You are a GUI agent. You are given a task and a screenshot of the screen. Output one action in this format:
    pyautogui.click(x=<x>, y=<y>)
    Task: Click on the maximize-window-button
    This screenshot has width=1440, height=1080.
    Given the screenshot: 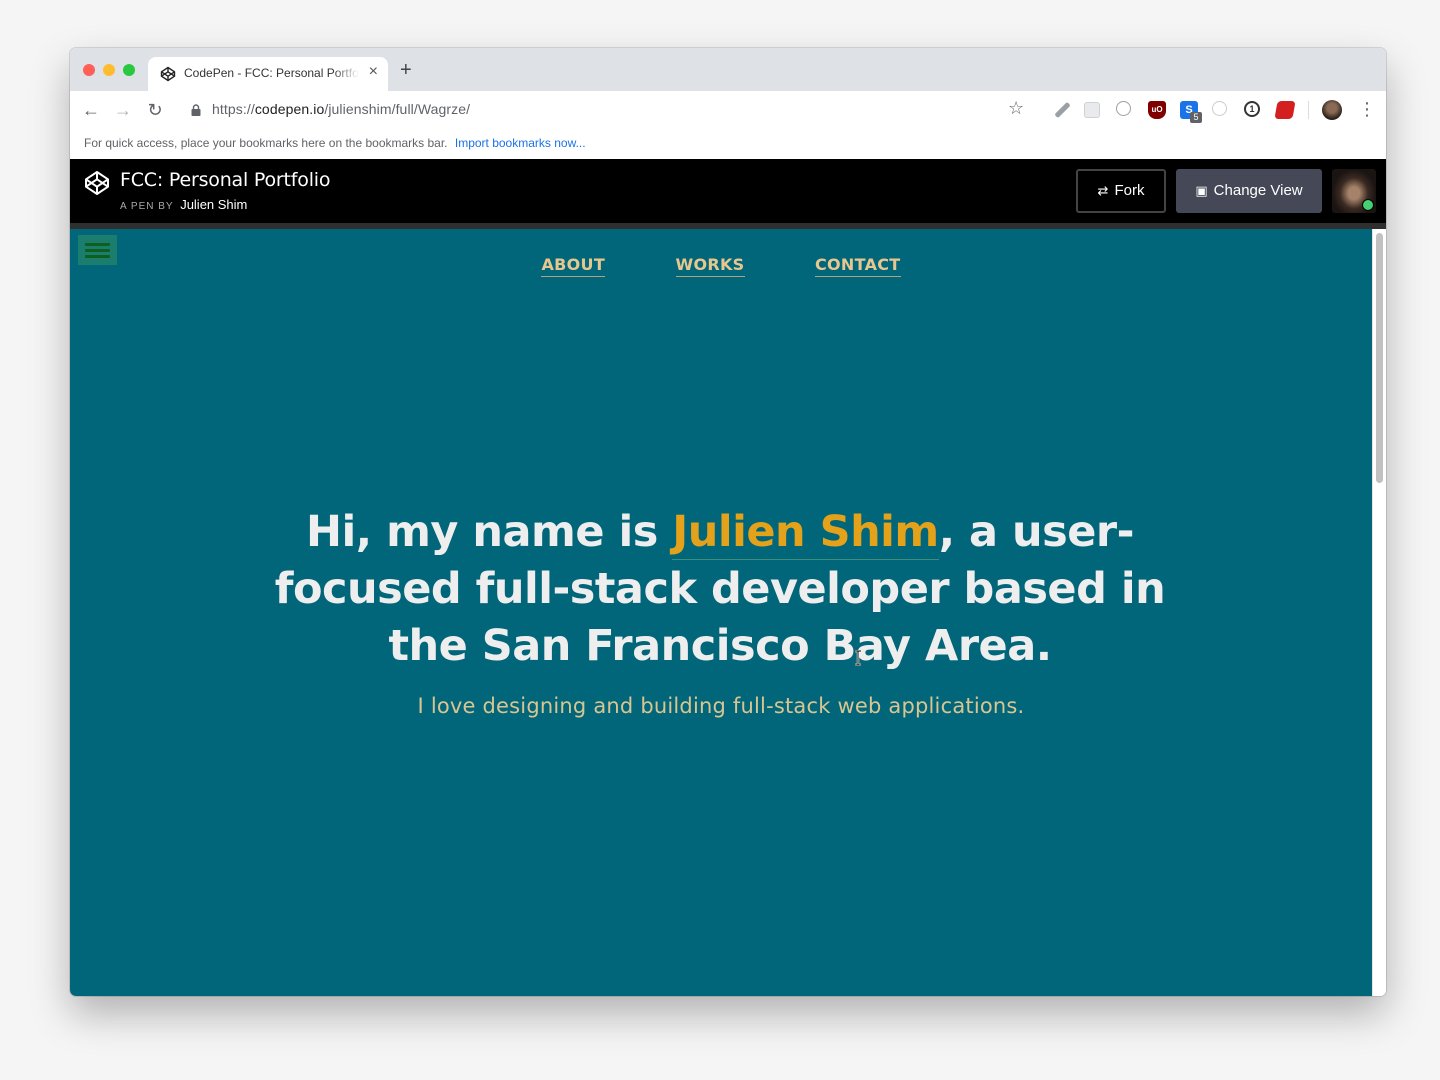 What is the action you would take?
    pyautogui.click(x=129, y=70)
    